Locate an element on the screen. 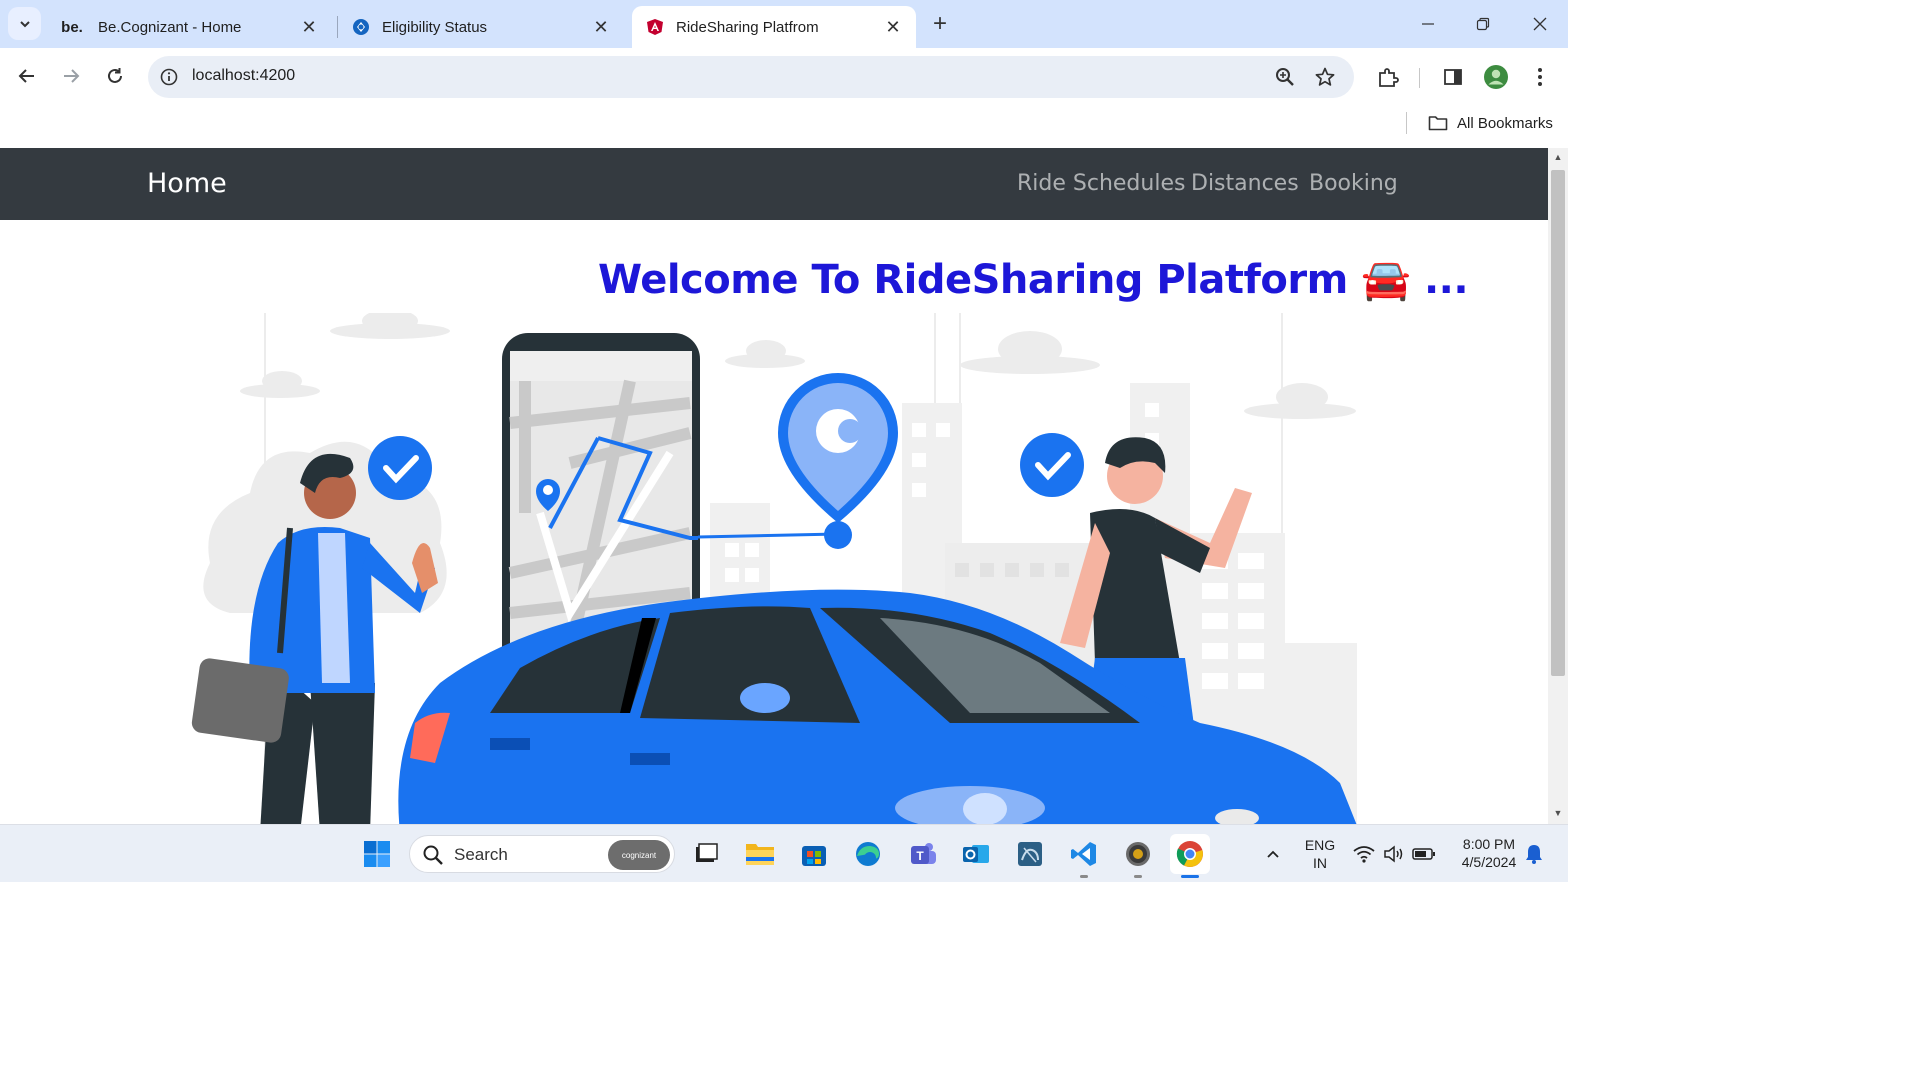 This screenshot has height=1080, width=1920. tab-ridesharing: RideSharing Platfrom ✕ is located at coordinates (774, 27).